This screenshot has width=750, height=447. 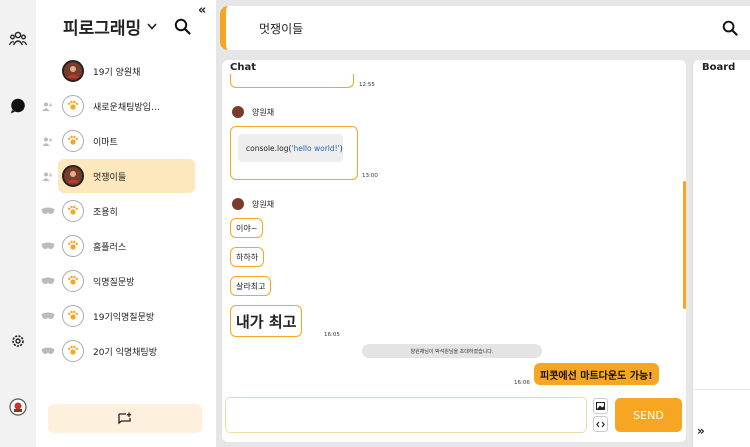 I want to click on collapse-sidebar-button: «, so click(x=202, y=10).